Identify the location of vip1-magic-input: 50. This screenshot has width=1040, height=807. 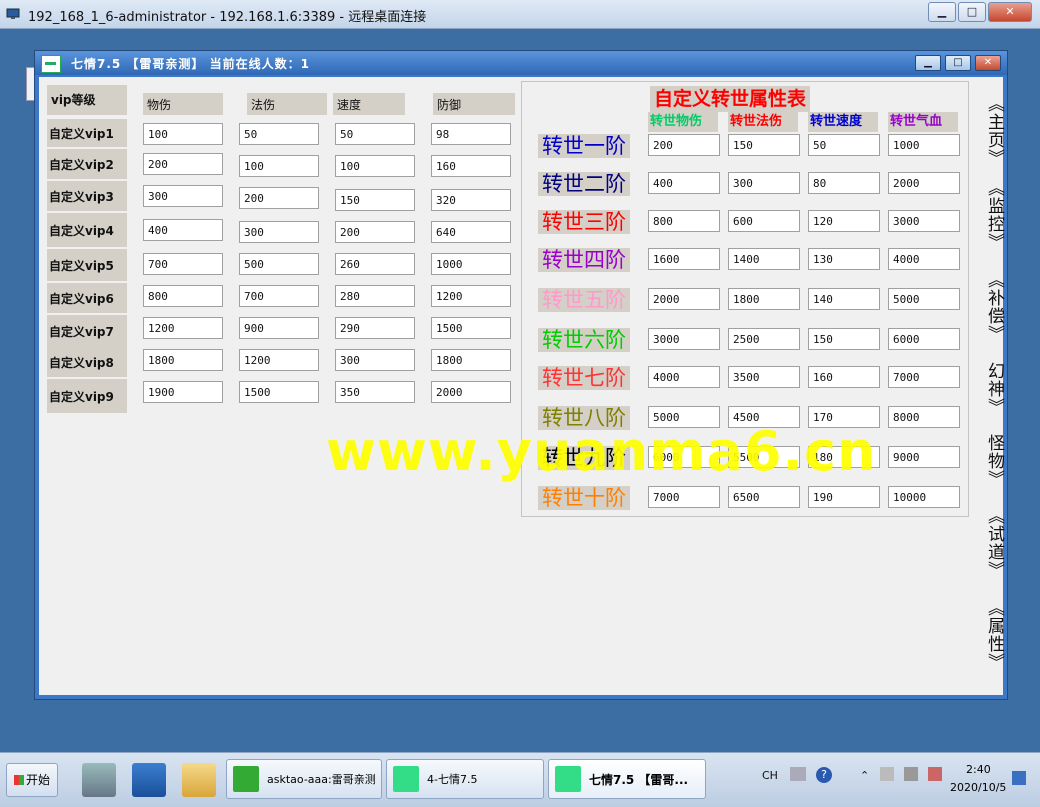
(279, 134).